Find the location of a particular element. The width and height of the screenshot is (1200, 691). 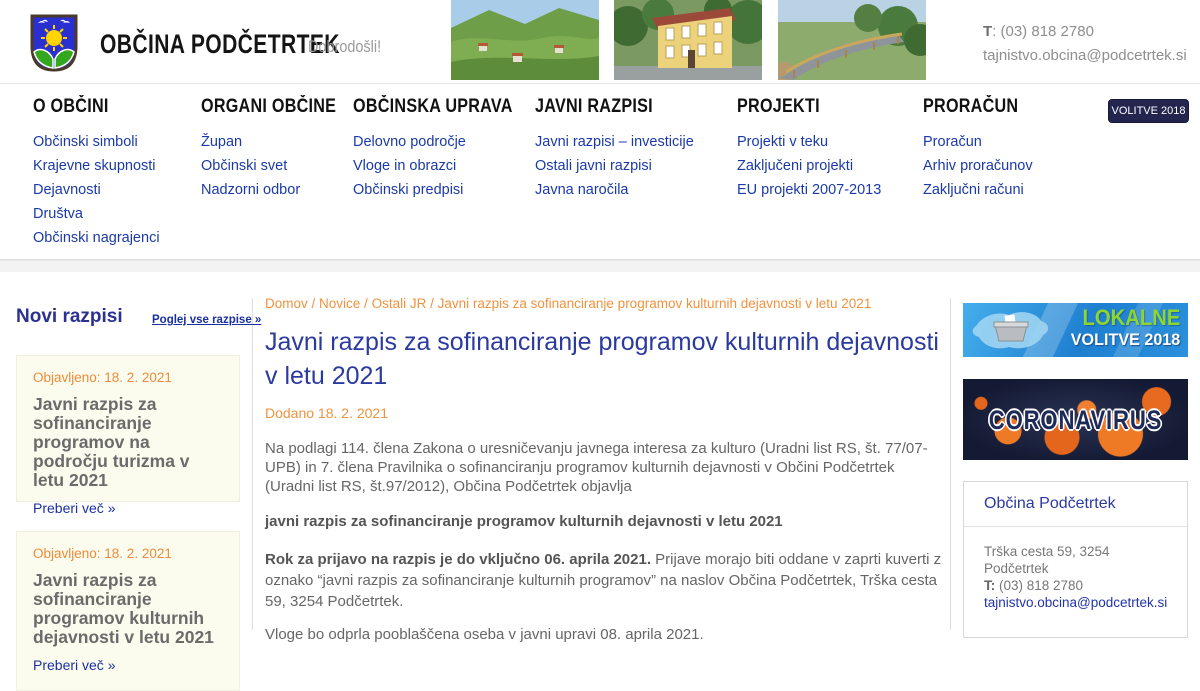

nav-link: Ostali javni razpisi is located at coordinates (614, 166).